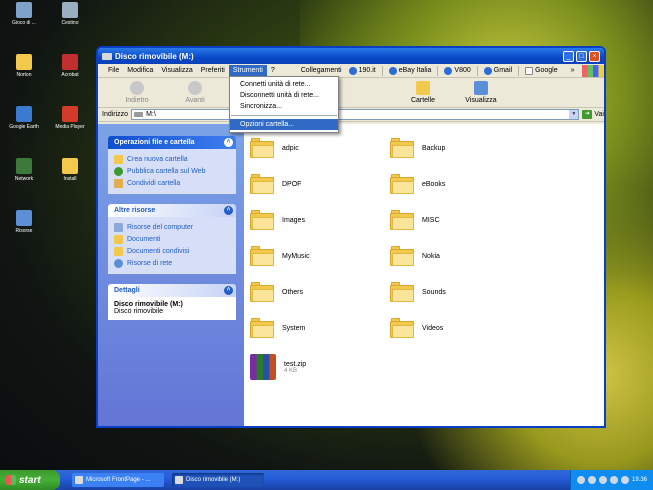 Image resolution: width=653 pixels, height=490 pixels. Describe the element at coordinates (213, 71) in the screenshot. I see `menu-preferiti: Preferiti` at that location.